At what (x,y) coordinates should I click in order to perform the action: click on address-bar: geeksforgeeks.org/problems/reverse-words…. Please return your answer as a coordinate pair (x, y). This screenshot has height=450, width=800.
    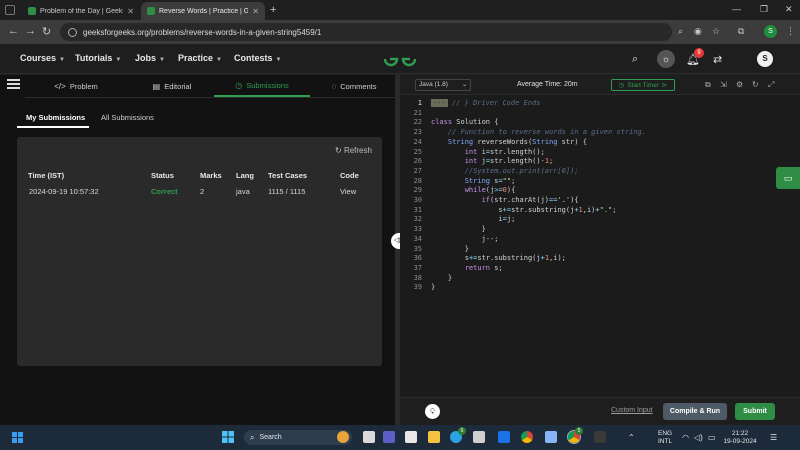
    Looking at the image, I should click on (366, 32).